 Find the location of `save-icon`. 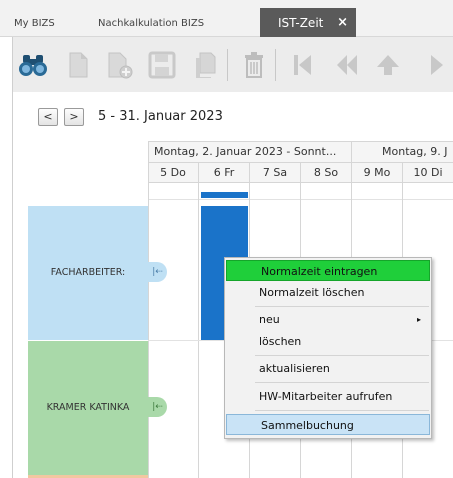

save-icon is located at coordinates (162, 65).